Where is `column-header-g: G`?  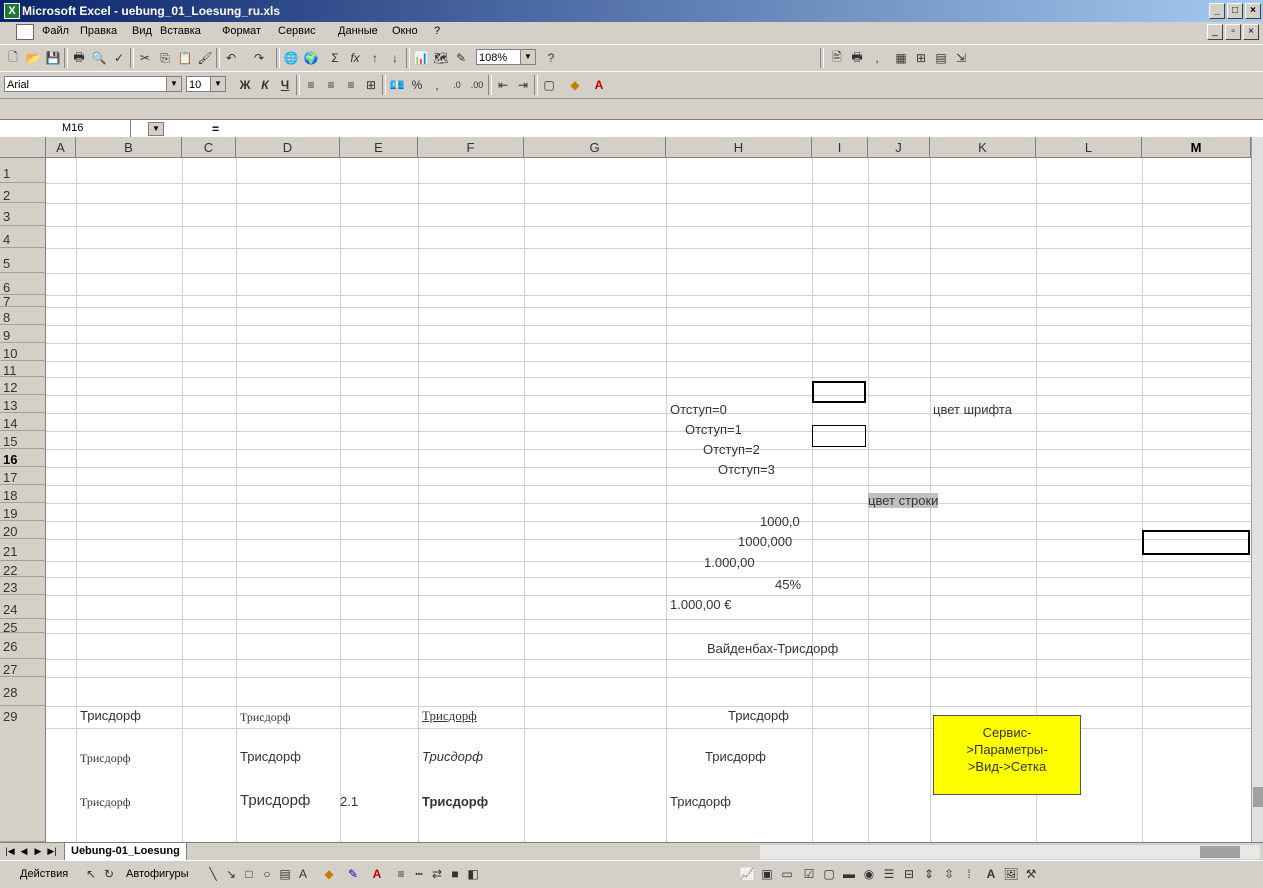 column-header-g: G is located at coordinates (595, 147).